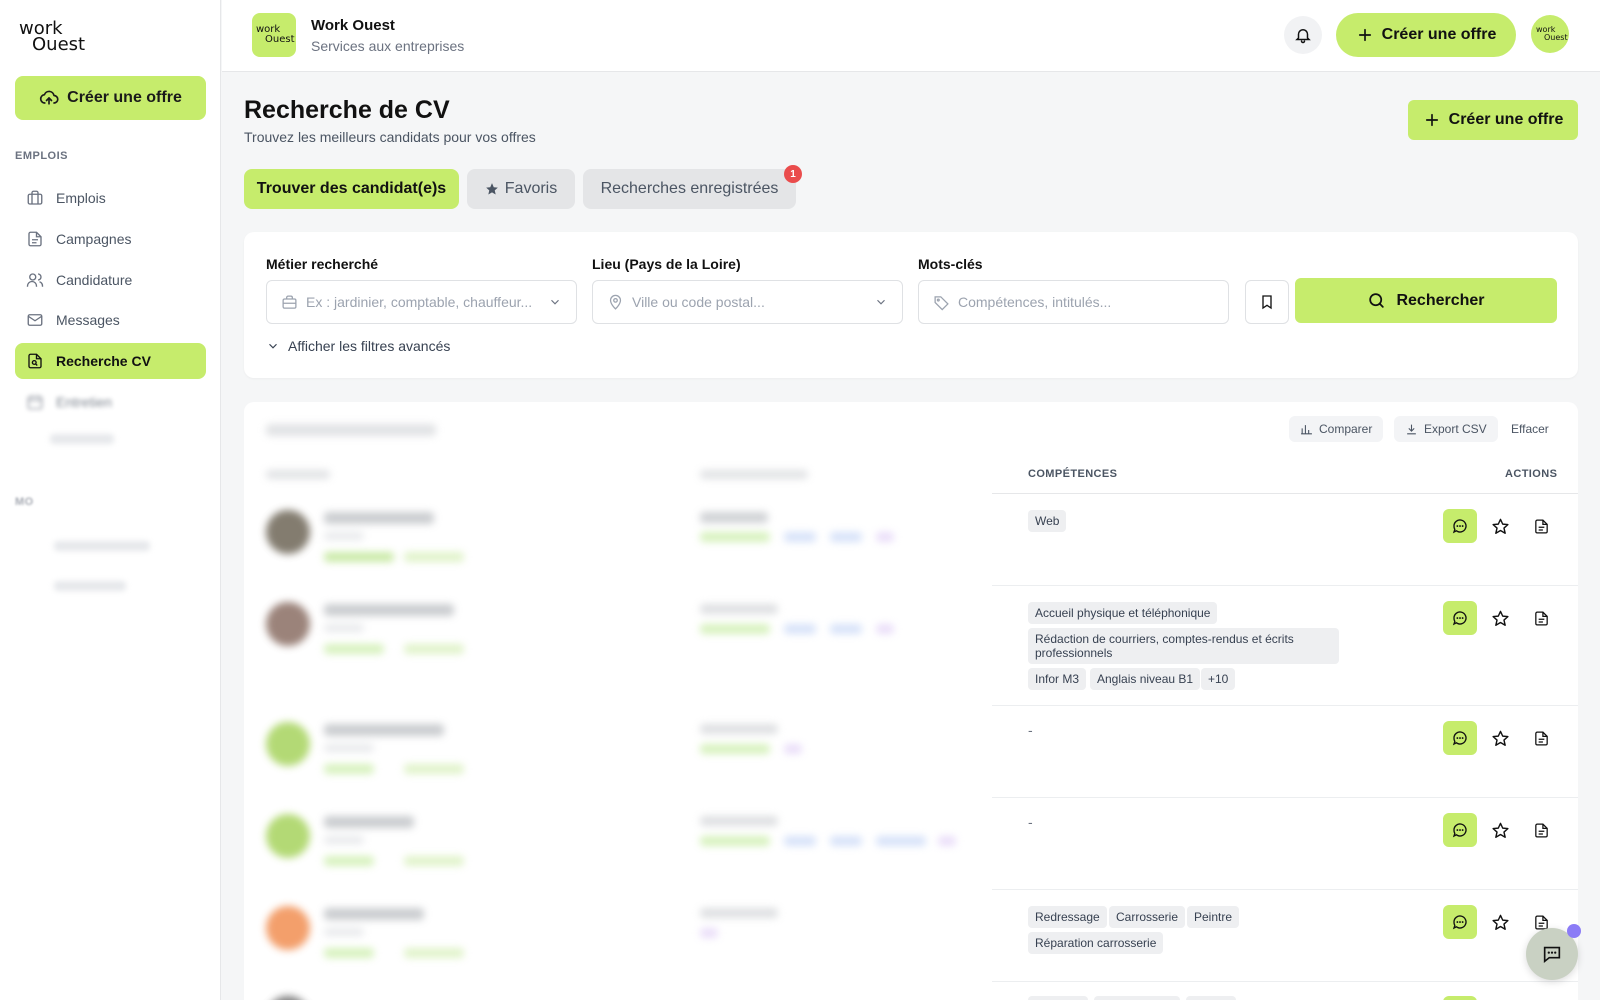 The width and height of the screenshot is (1600, 1000). Describe the element at coordinates (353, 25) in the screenshot. I see `company-name: Work Ouest` at that location.